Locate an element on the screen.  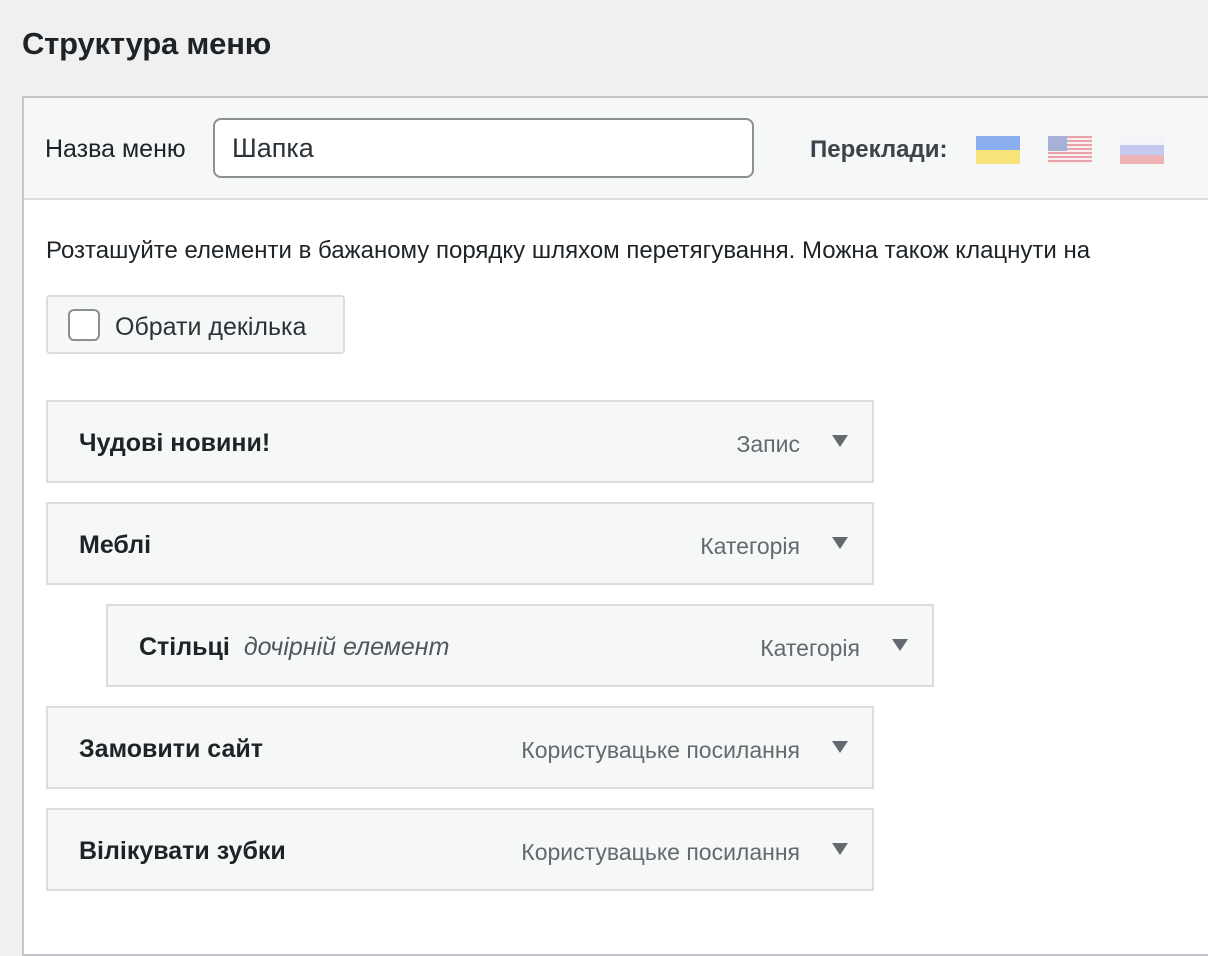
usa-flag-icon is located at coordinates (1070, 150).